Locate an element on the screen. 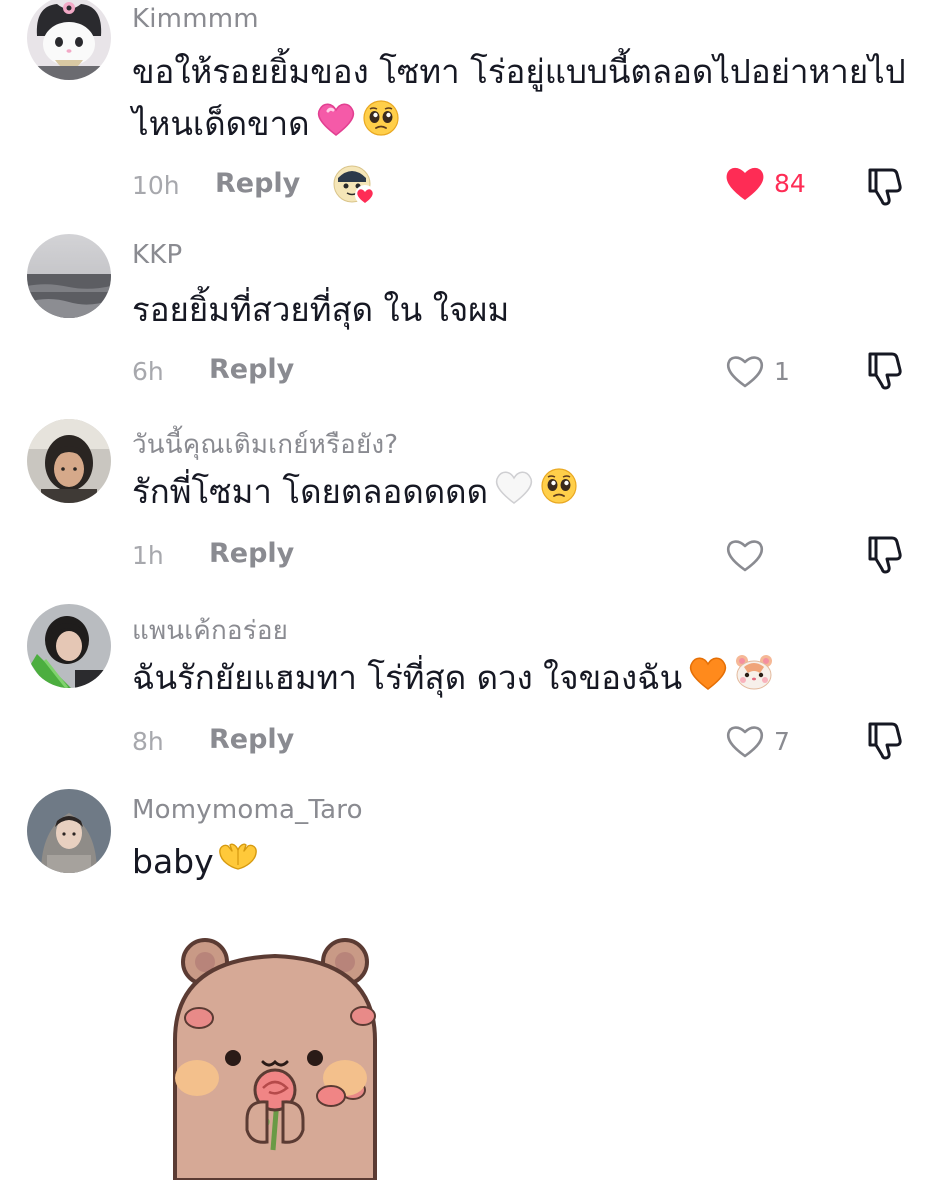 Image resolution: width=941 pixels, height=1200 pixels. like-count: 7 is located at coordinates (782, 741).